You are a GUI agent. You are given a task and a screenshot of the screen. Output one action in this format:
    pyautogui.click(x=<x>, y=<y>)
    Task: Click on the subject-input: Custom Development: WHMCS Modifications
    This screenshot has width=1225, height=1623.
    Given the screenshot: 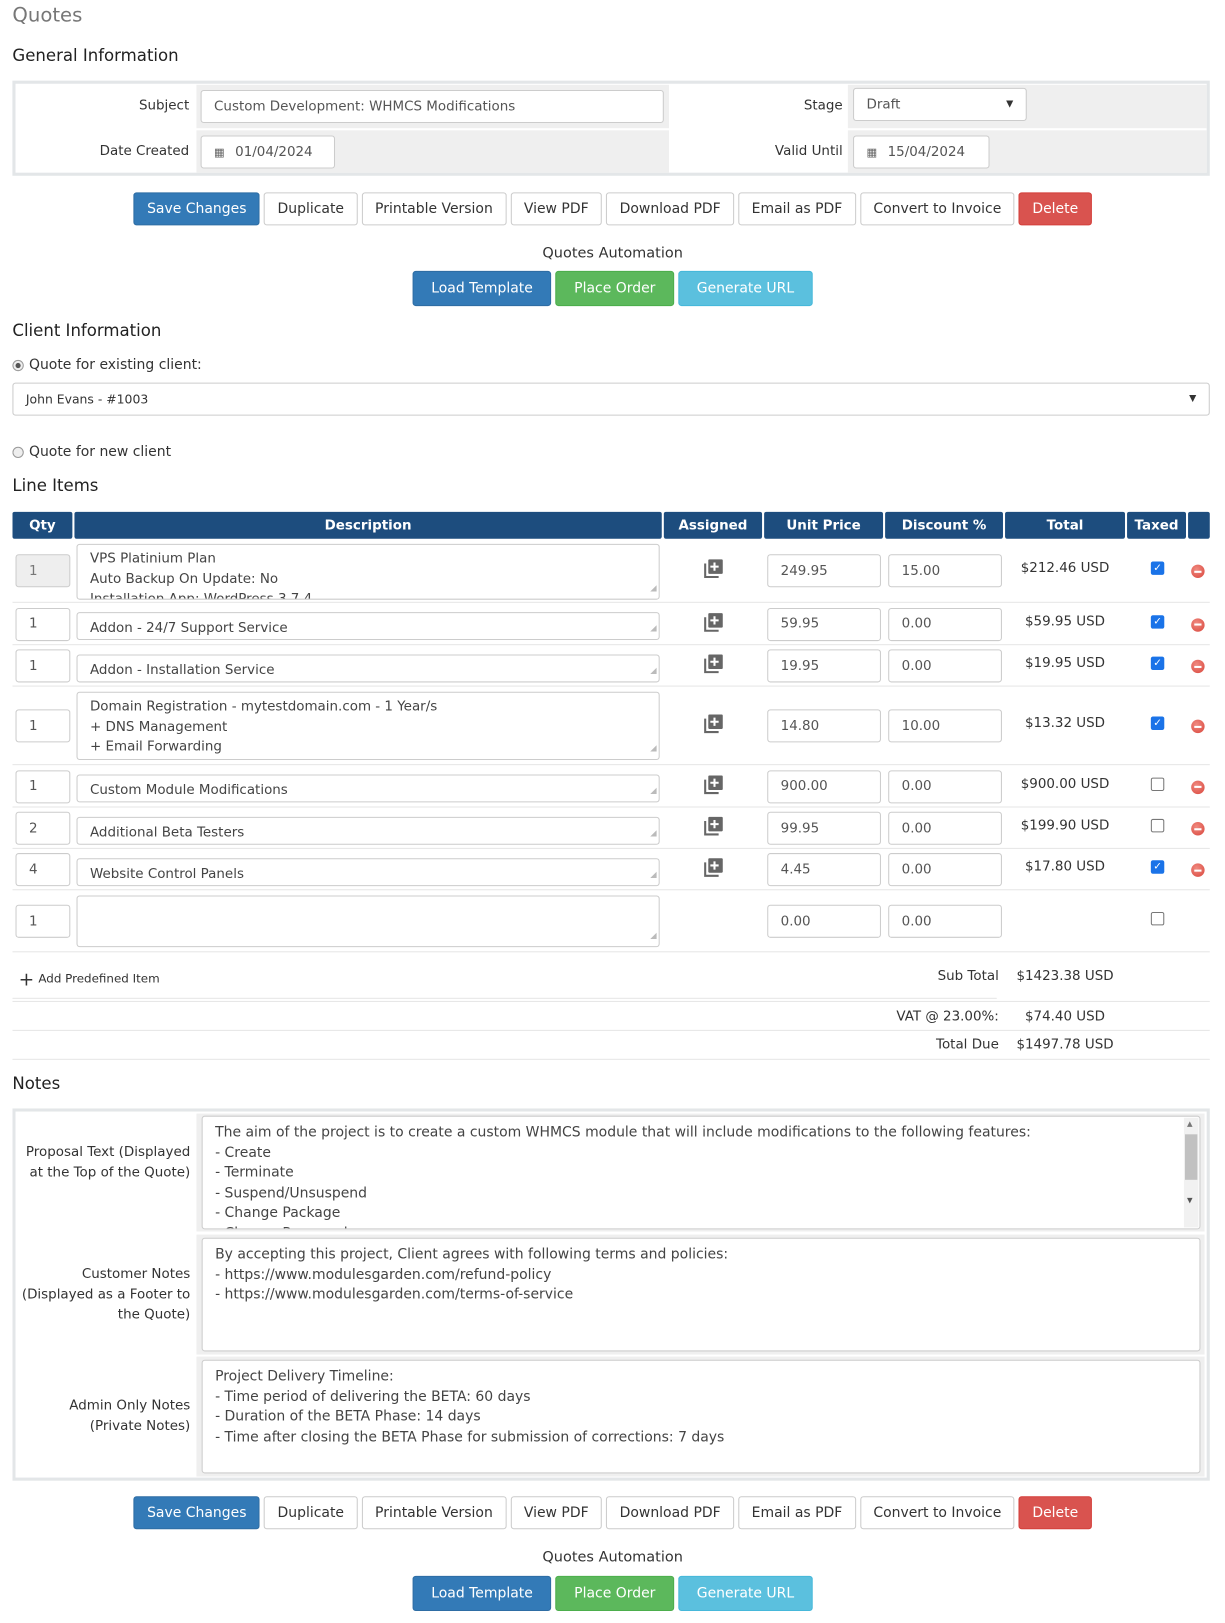 What is the action you would take?
    pyautogui.click(x=432, y=106)
    